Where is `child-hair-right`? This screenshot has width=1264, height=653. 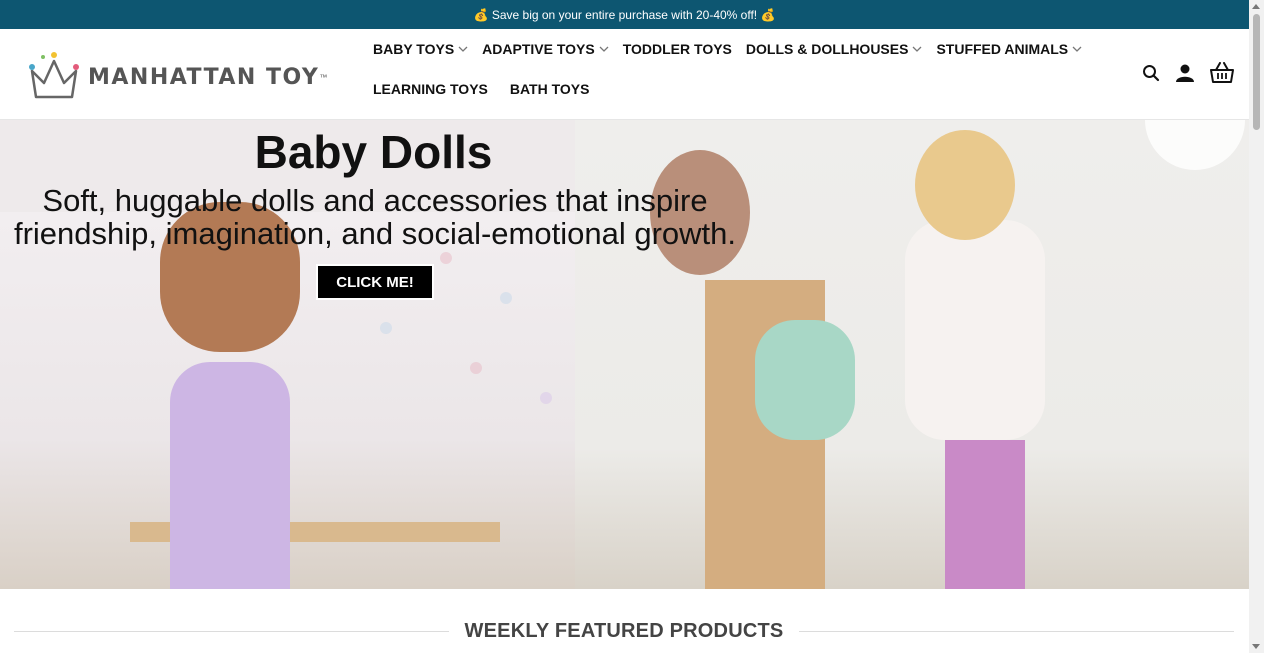
child-hair-right is located at coordinates (965, 185).